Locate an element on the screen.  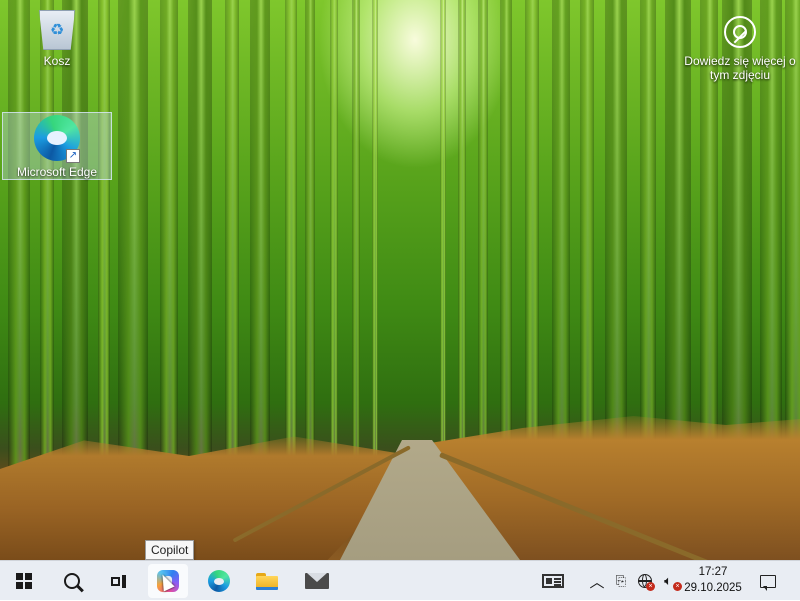
desktop-icon-label: Microsoft Edge is located at coordinates (57, 172).